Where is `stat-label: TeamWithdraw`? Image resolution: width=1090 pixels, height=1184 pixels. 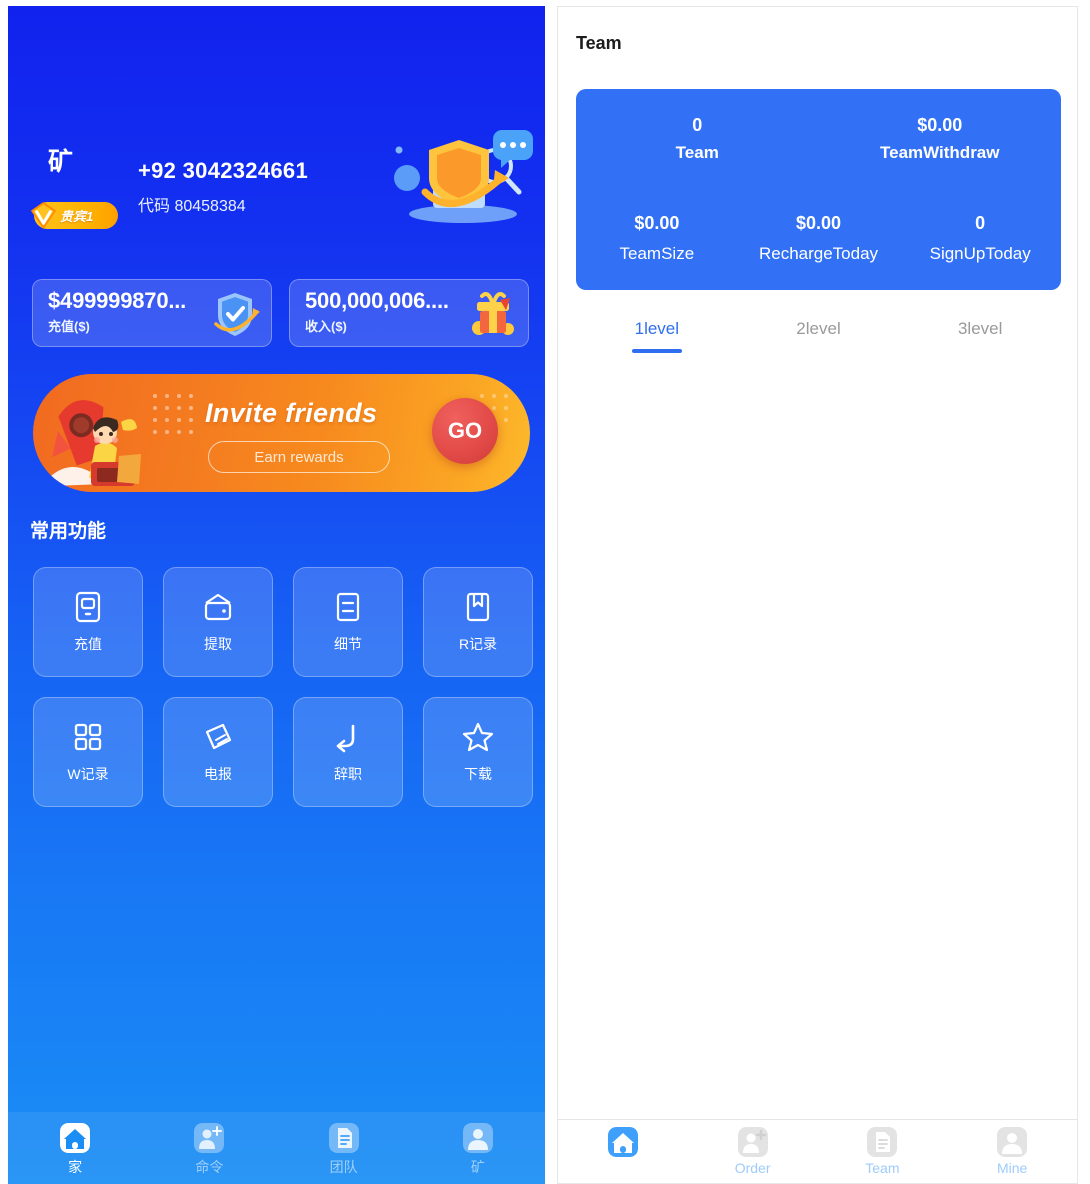 stat-label: TeamWithdraw is located at coordinates (940, 152).